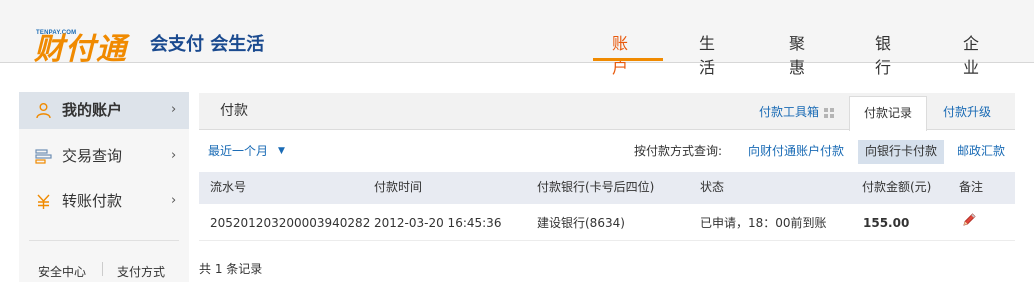 The image size is (1034, 282). What do you see at coordinates (971, 187) in the screenshot?
I see `col-note: 备注` at bounding box center [971, 187].